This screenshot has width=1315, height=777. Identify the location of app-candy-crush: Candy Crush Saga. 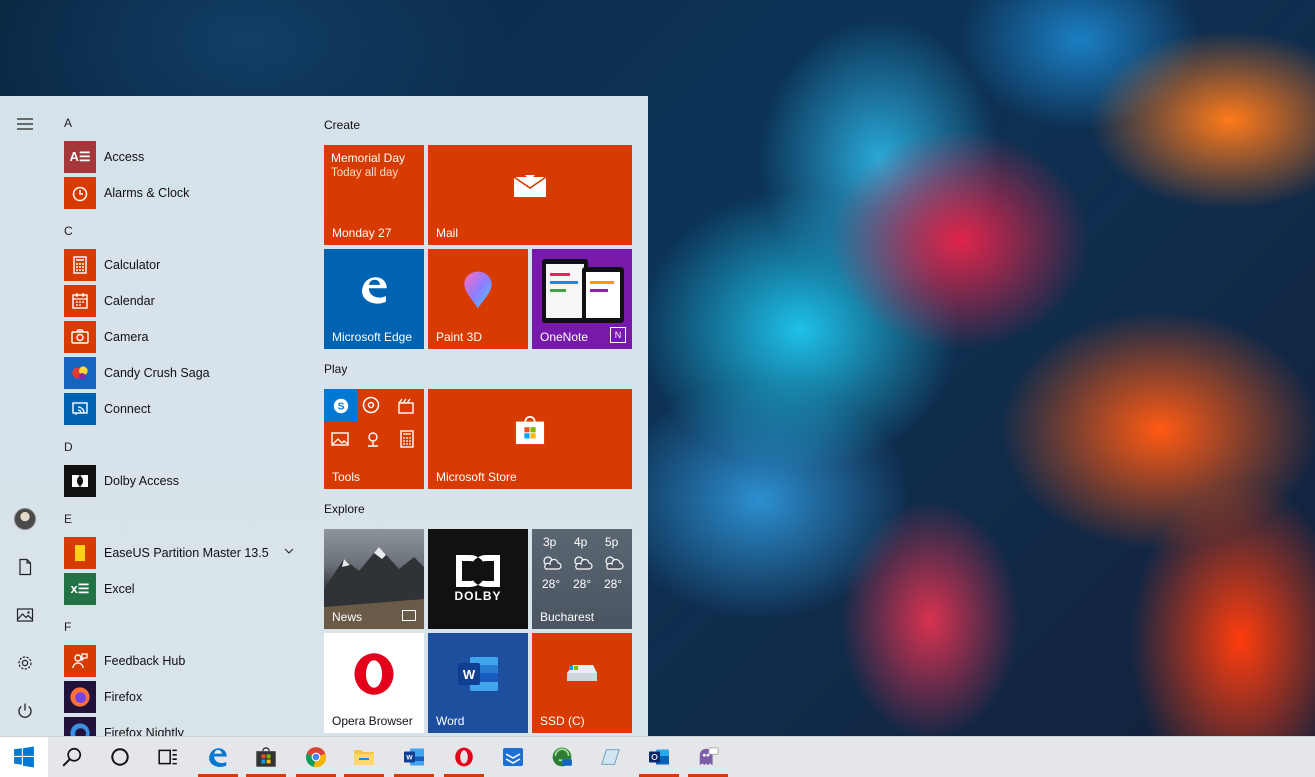
(184, 373).